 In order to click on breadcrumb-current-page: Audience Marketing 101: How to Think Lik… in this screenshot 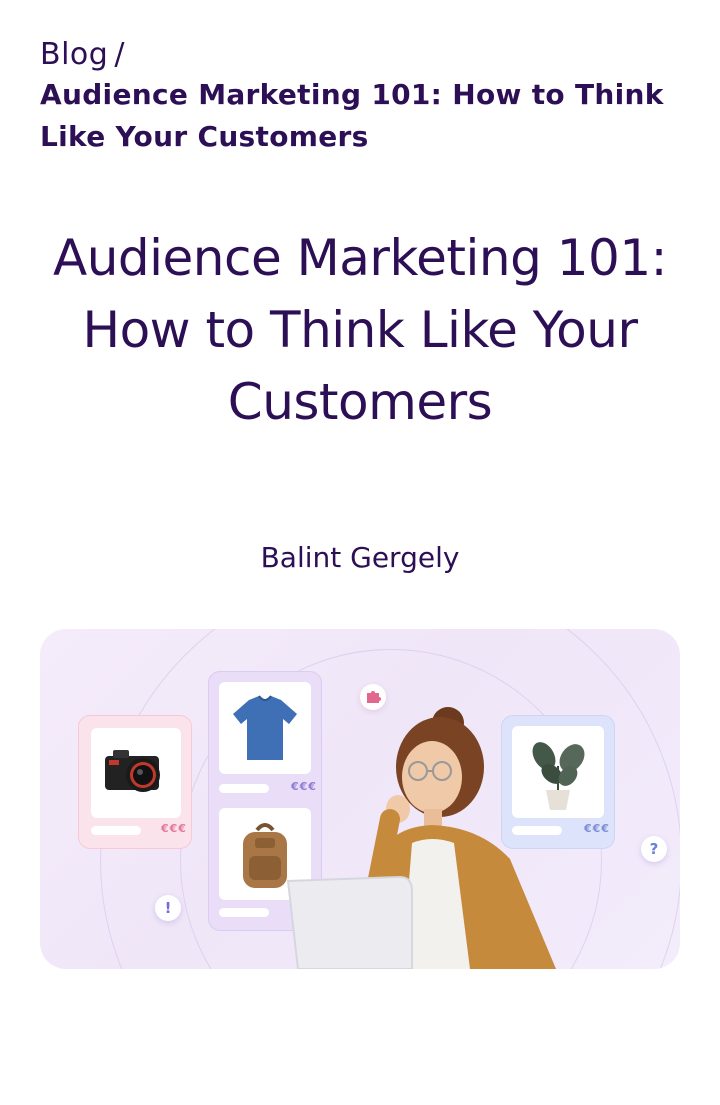, I will do `click(352, 115)`.